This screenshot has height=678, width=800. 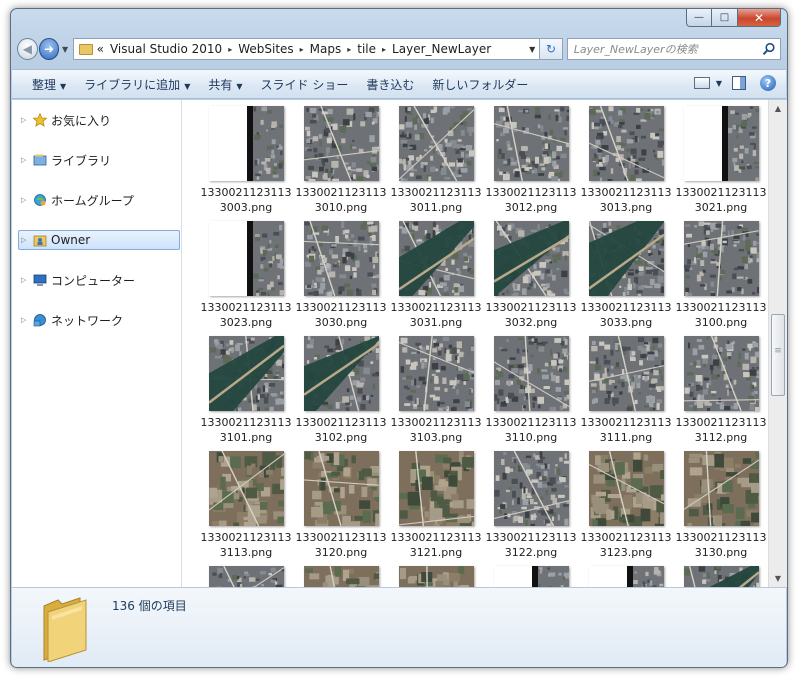 I want to click on file-item: 13300211231133120.png, so click(x=341, y=508).